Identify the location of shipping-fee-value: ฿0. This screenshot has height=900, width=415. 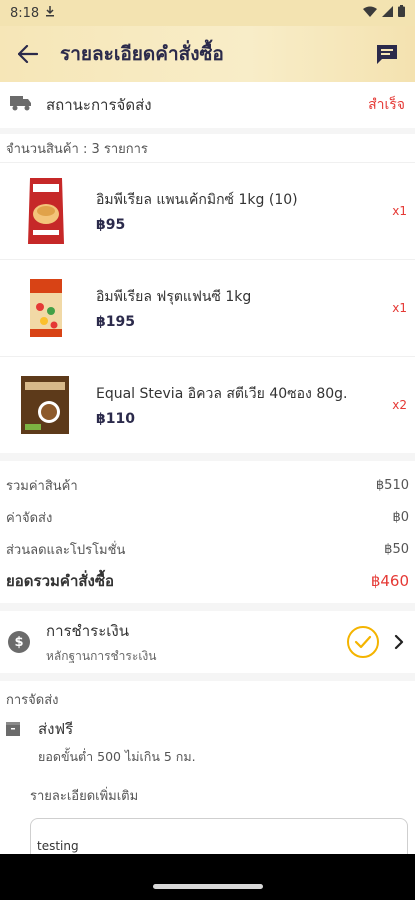
(400, 517).